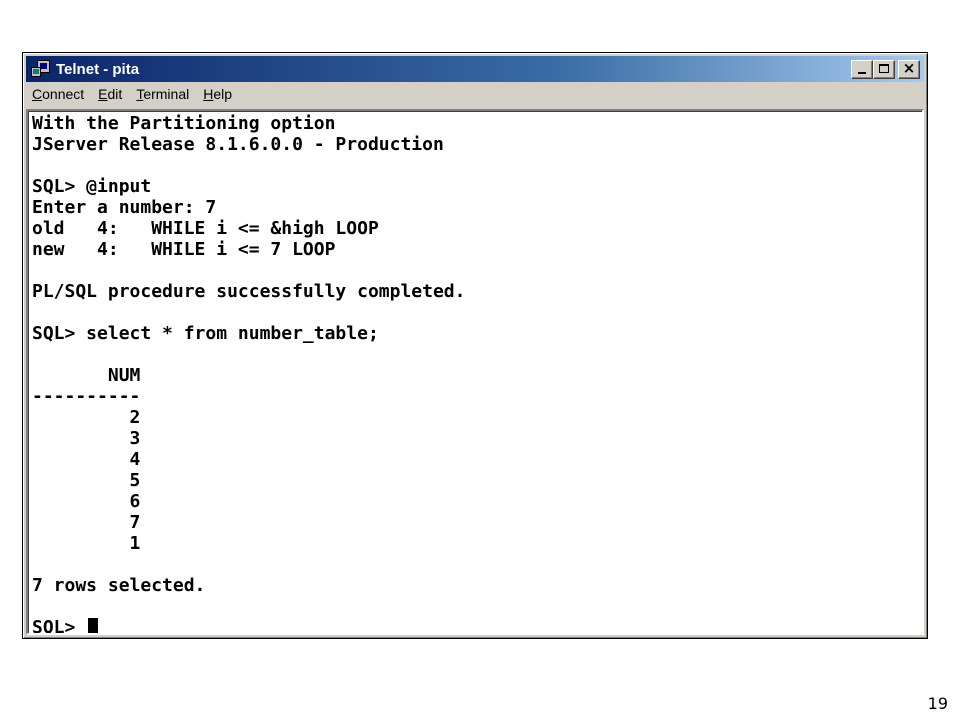  I want to click on maximize-button, so click(884, 69).